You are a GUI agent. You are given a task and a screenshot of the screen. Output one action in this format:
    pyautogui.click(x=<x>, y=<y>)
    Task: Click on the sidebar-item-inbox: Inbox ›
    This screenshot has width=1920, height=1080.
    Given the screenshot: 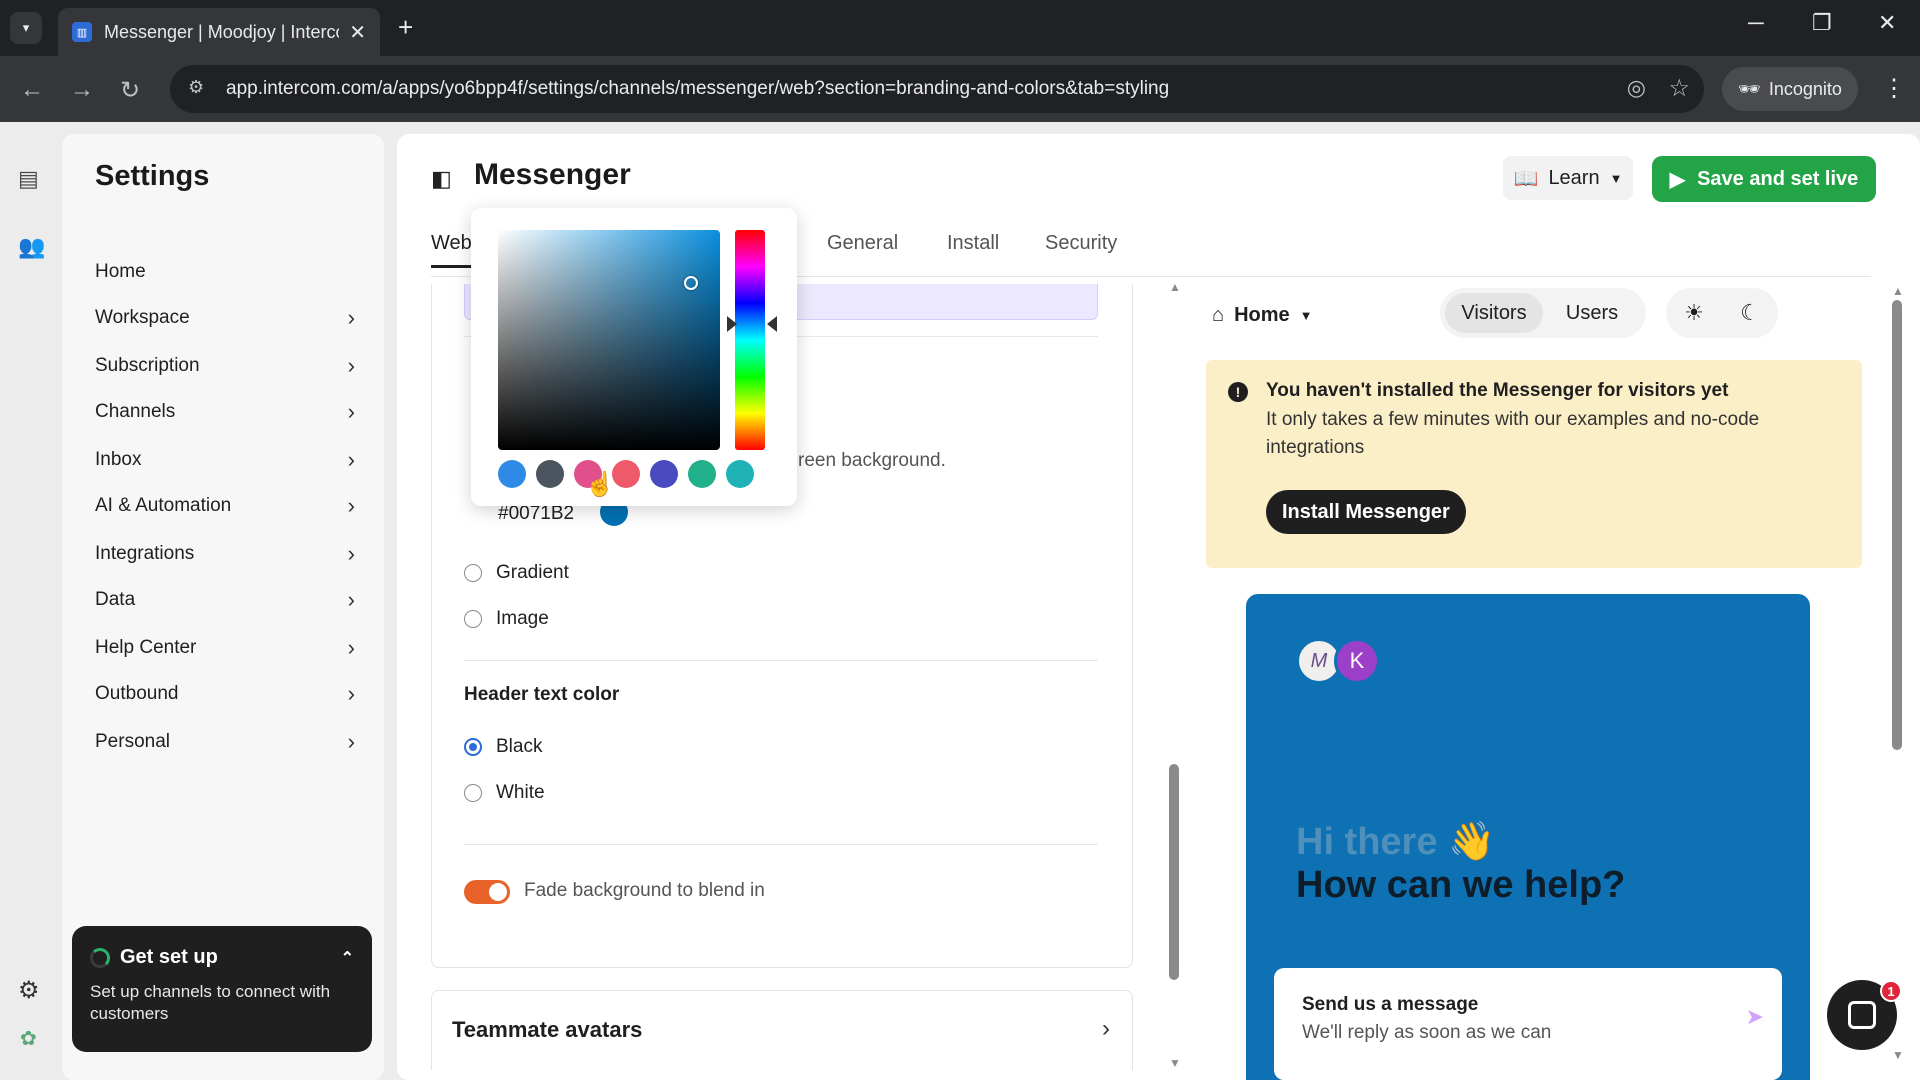 What is the action you would take?
    pyautogui.click(x=225, y=460)
    